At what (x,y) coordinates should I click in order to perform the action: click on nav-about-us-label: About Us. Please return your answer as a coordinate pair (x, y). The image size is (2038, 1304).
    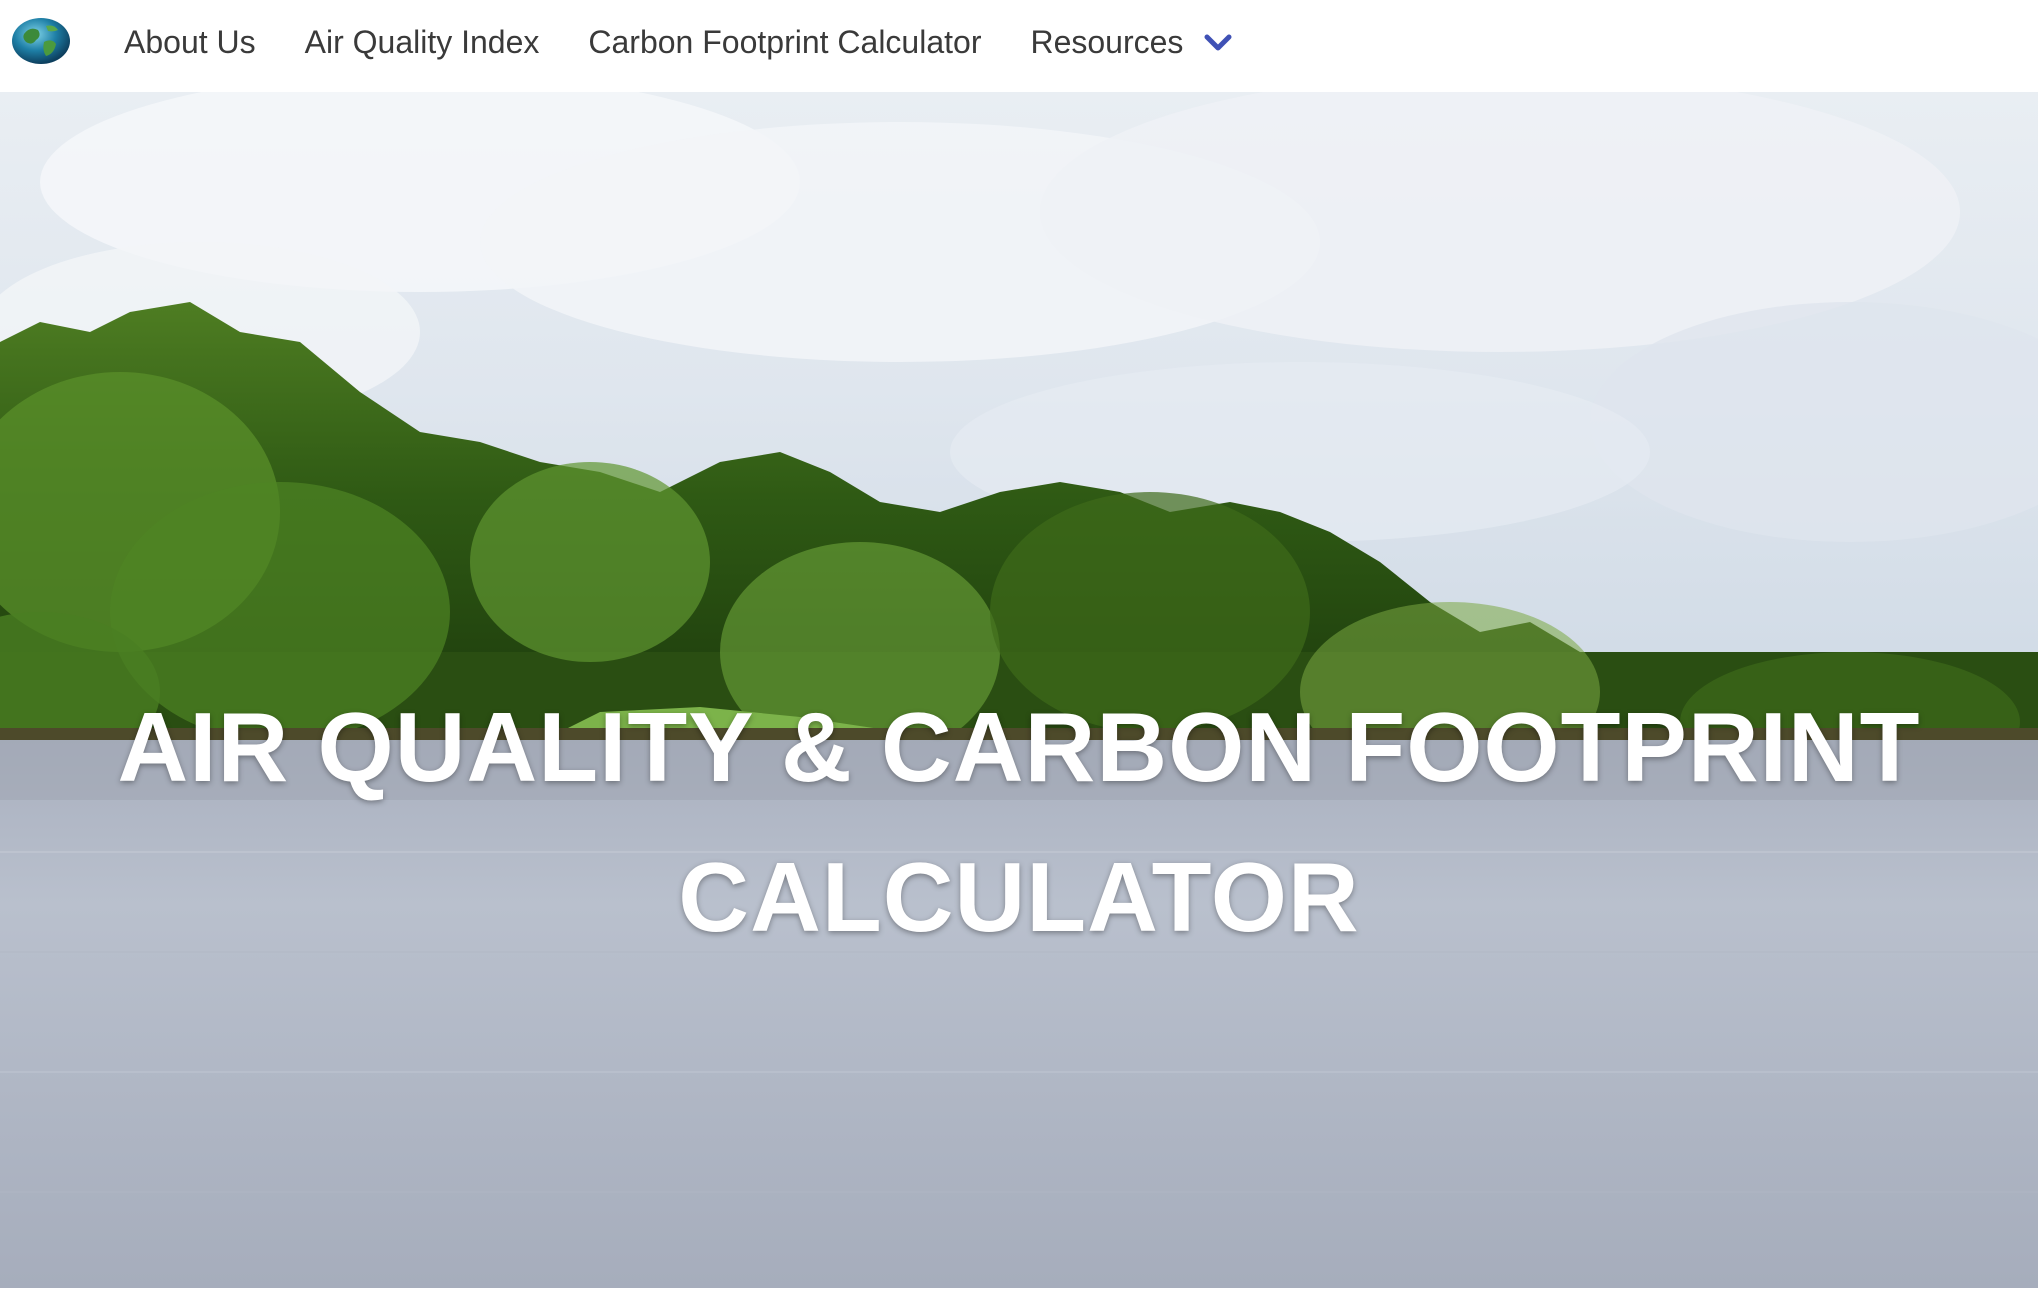
    Looking at the image, I should click on (190, 41).